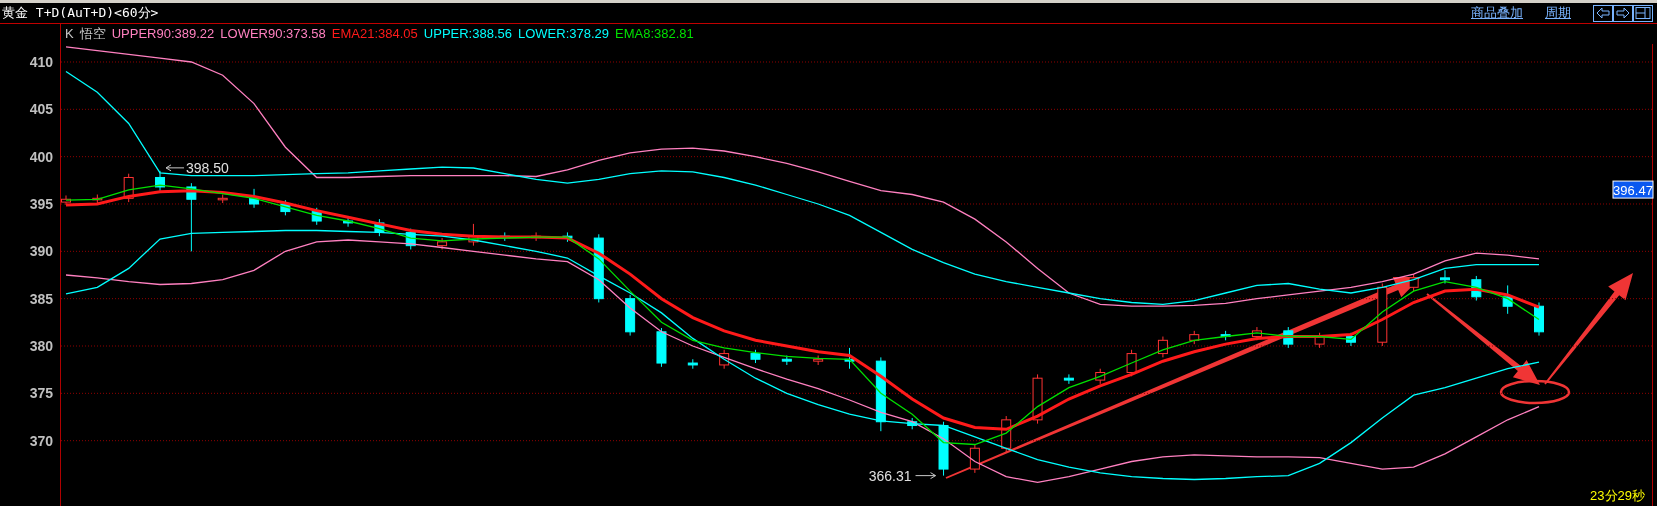 The width and height of the screenshot is (1657, 506). Describe the element at coordinates (92, 34) in the screenshot. I see `indicator-label: 悟空` at that location.